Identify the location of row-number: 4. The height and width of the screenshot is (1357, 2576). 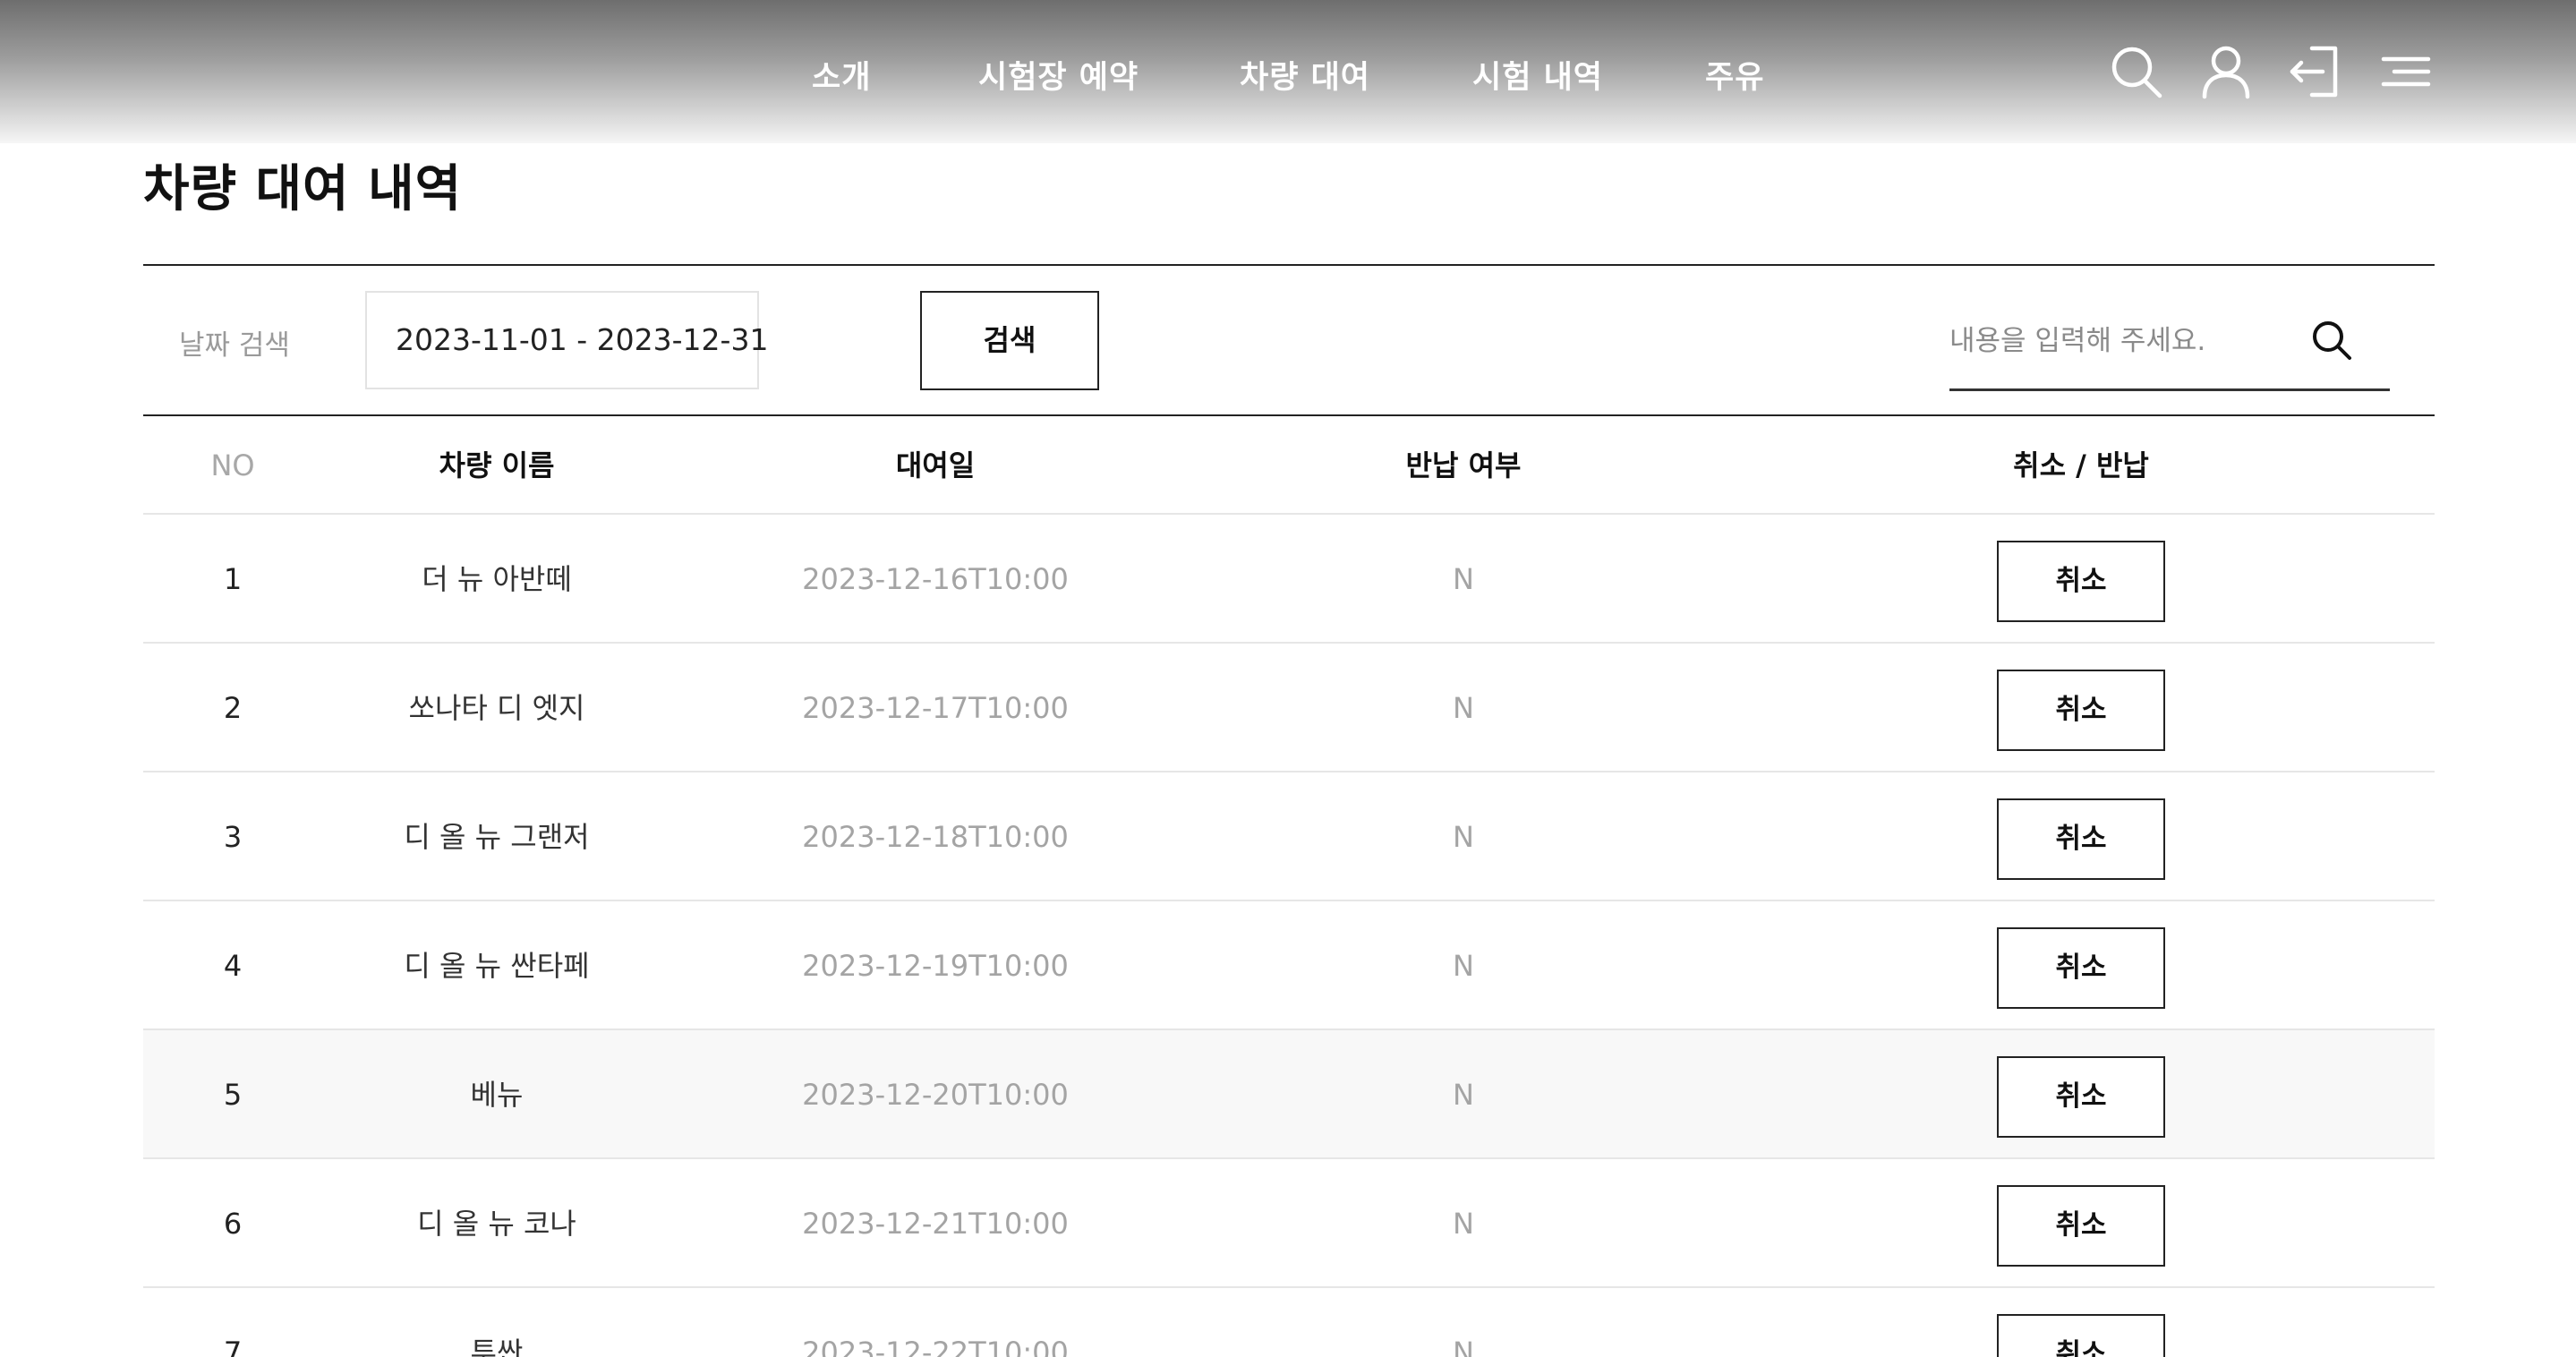
(233, 966).